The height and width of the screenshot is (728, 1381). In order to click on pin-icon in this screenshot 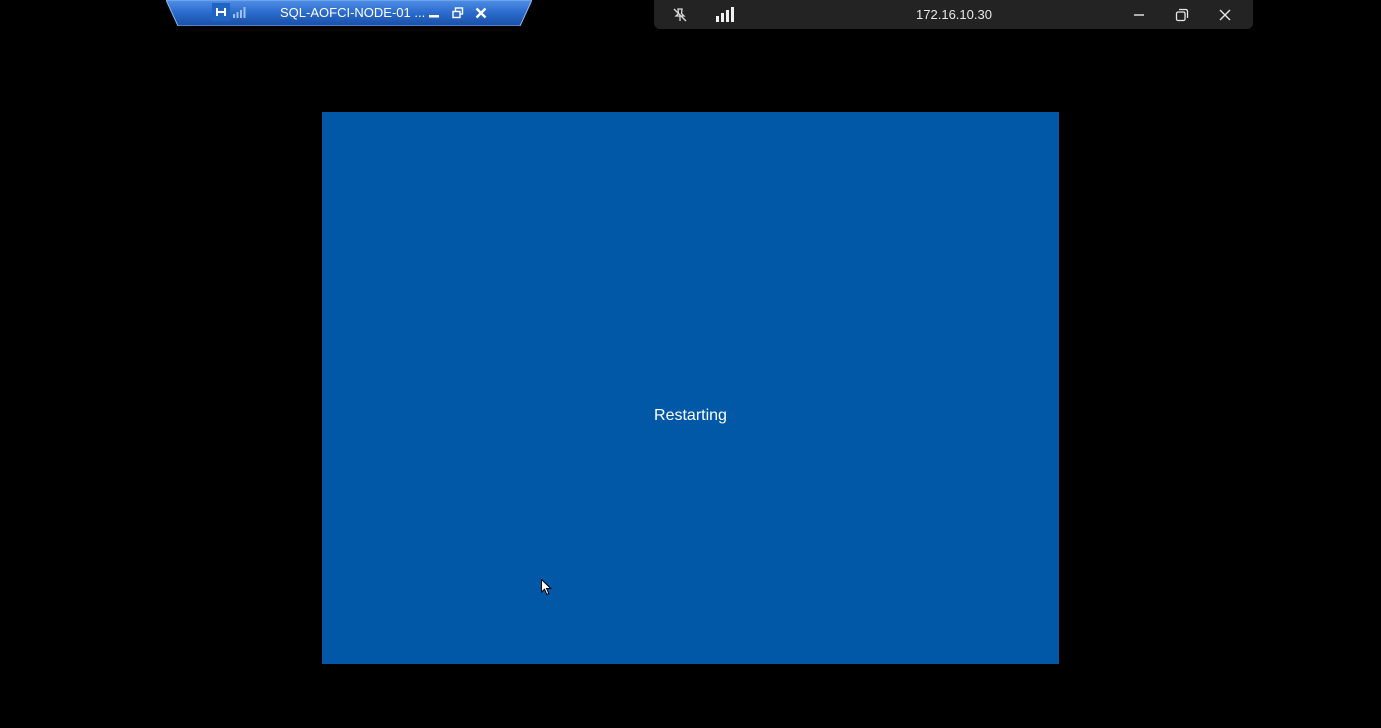, I will do `click(221, 12)`.